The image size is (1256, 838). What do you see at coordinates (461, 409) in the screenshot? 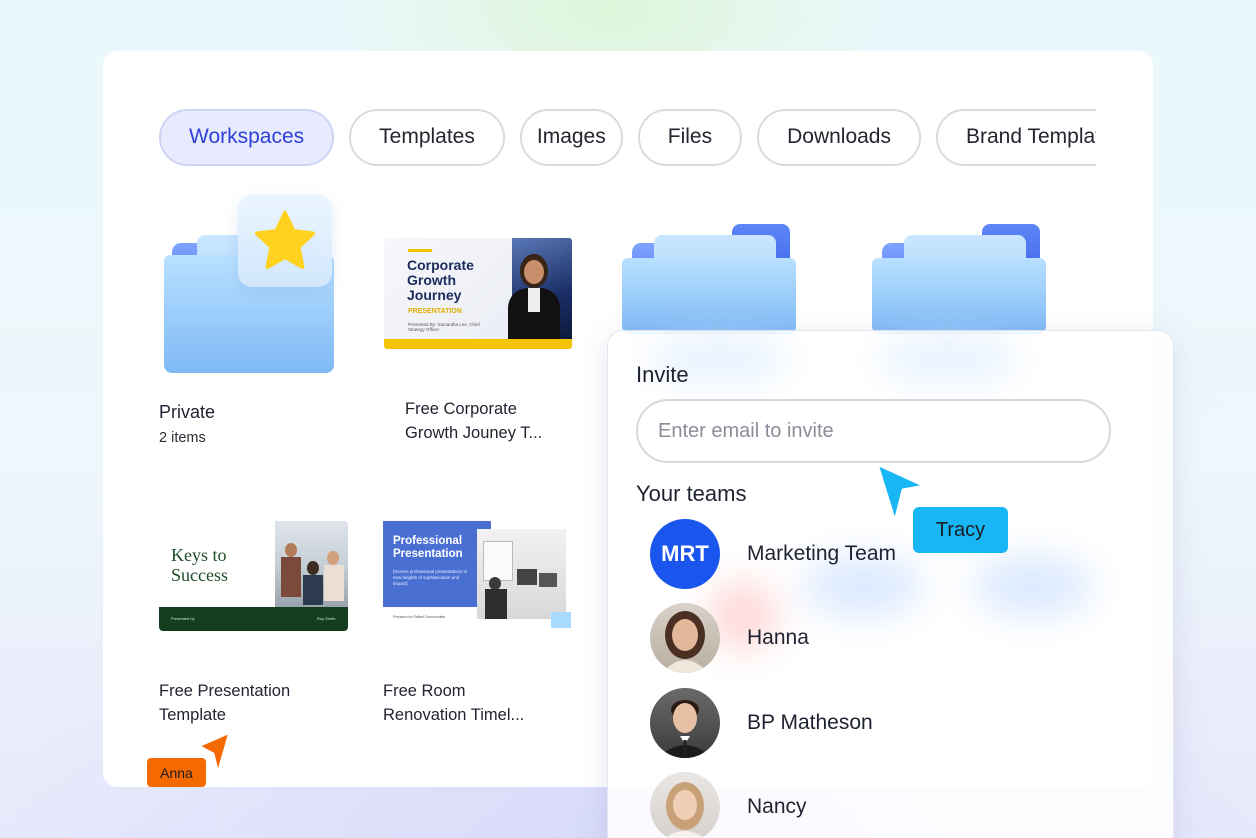
I see `corporate-template-label-line1: Free Corporate` at bounding box center [461, 409].